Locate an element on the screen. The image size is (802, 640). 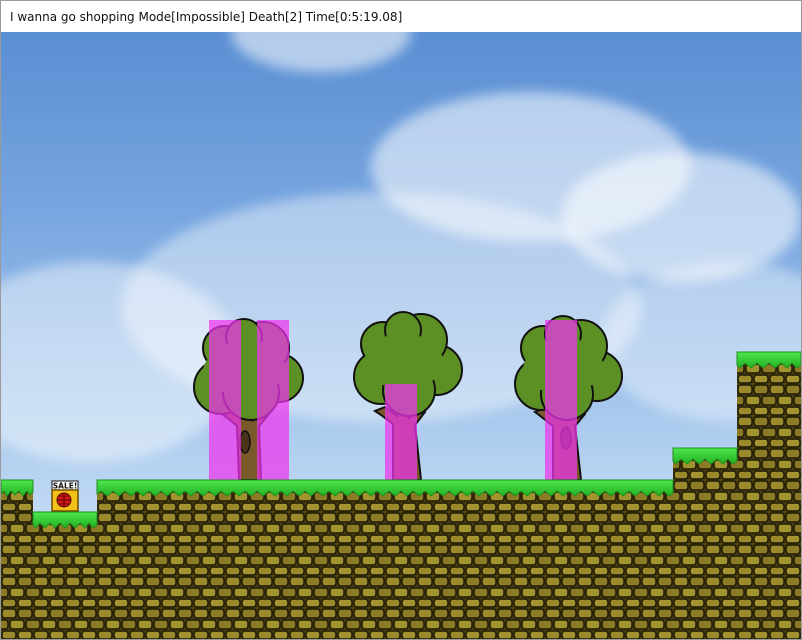
grass-strip is located at coordinates (65, 520).